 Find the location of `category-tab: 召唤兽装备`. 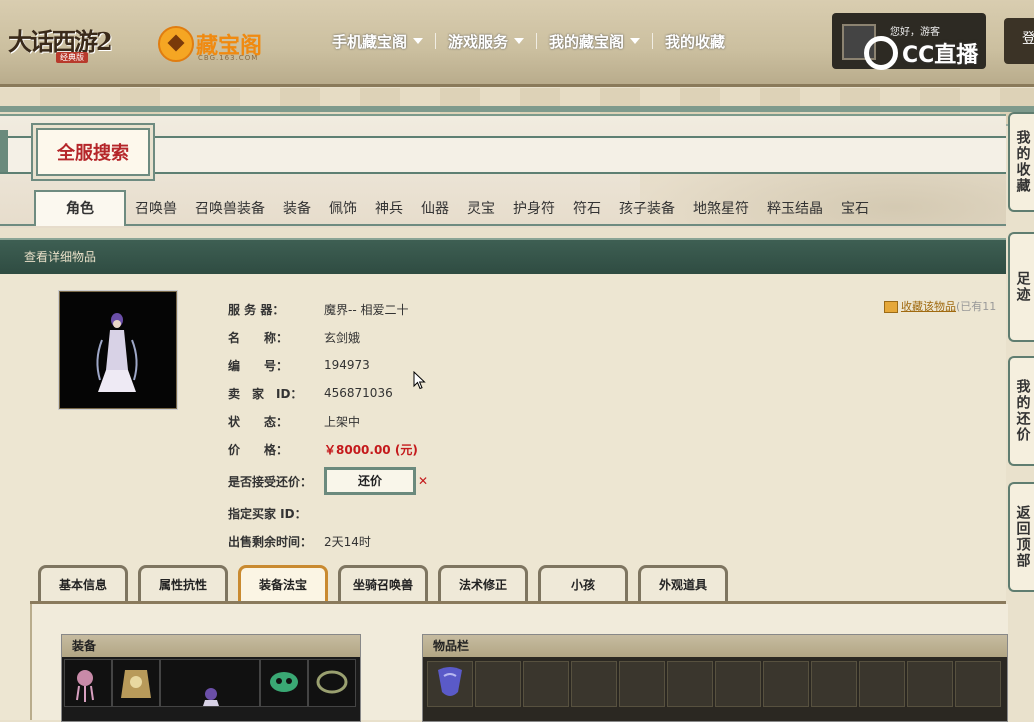

category-tab: 召唤兽装备 is located at coordinates (230, 209).